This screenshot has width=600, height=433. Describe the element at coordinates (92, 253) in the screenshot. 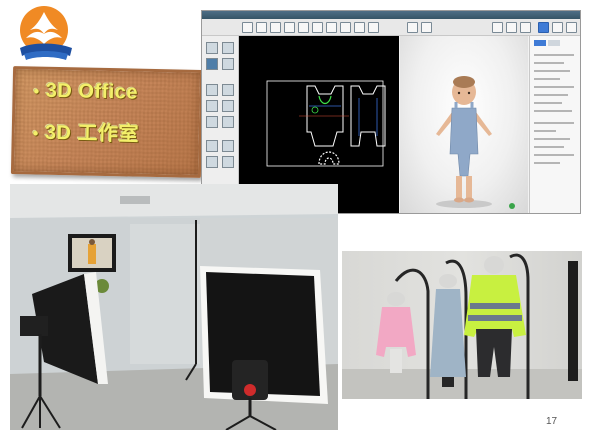

I see `monitor-icon` at that location.